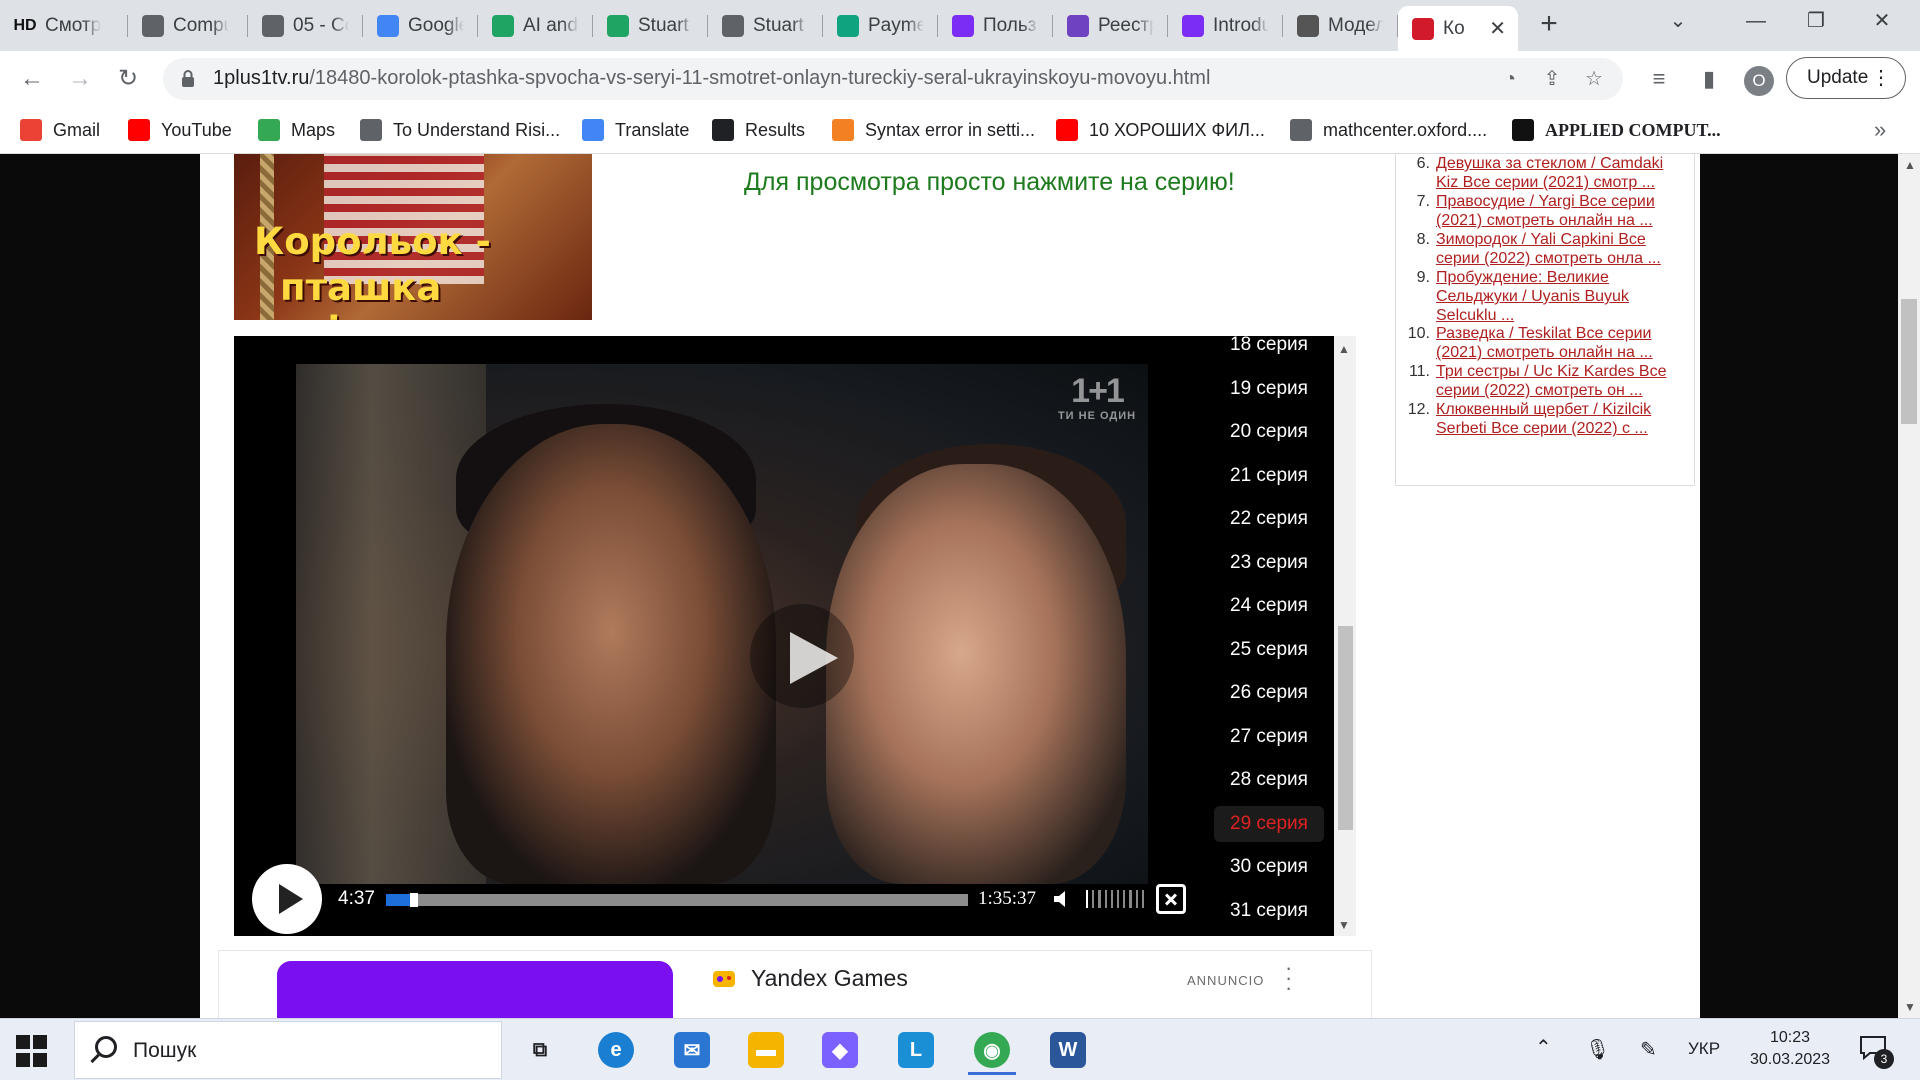 The width and height of the screenshot is (1920, 1080). I want to click on side-panel-icon: ▮, so click(1709, 79).